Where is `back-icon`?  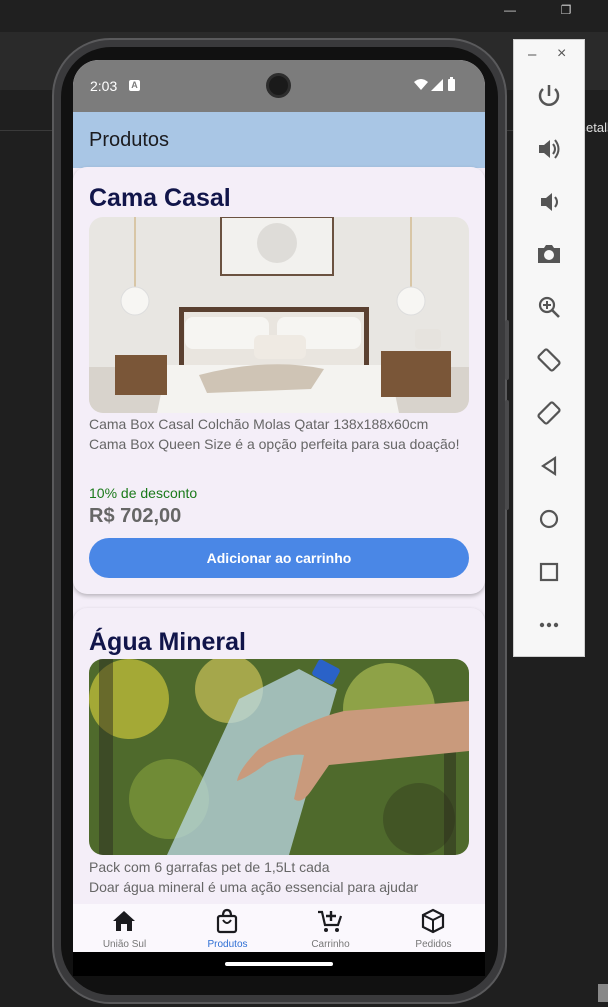 back-icon is located at coordinates (549, 466).